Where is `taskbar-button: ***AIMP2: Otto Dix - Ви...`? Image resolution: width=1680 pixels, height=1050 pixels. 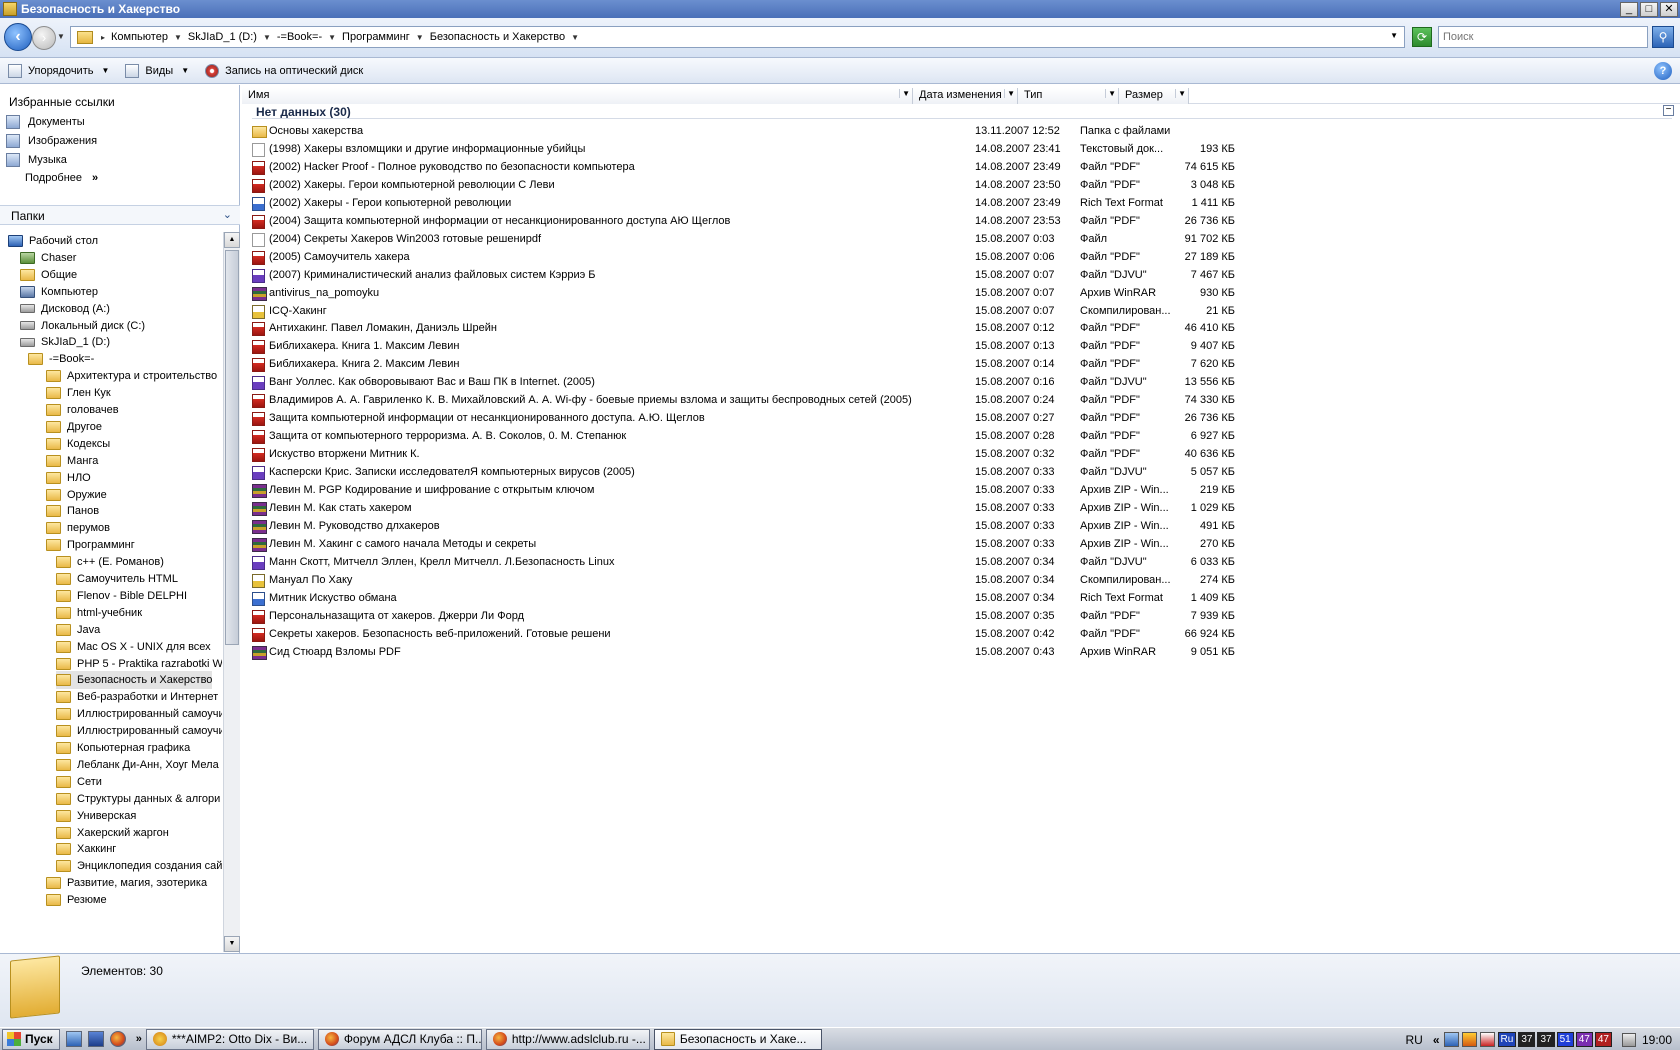
taskbar-button: ***AIMP2: Otto Dix - Ви... is located at coordinates (229, 1039).